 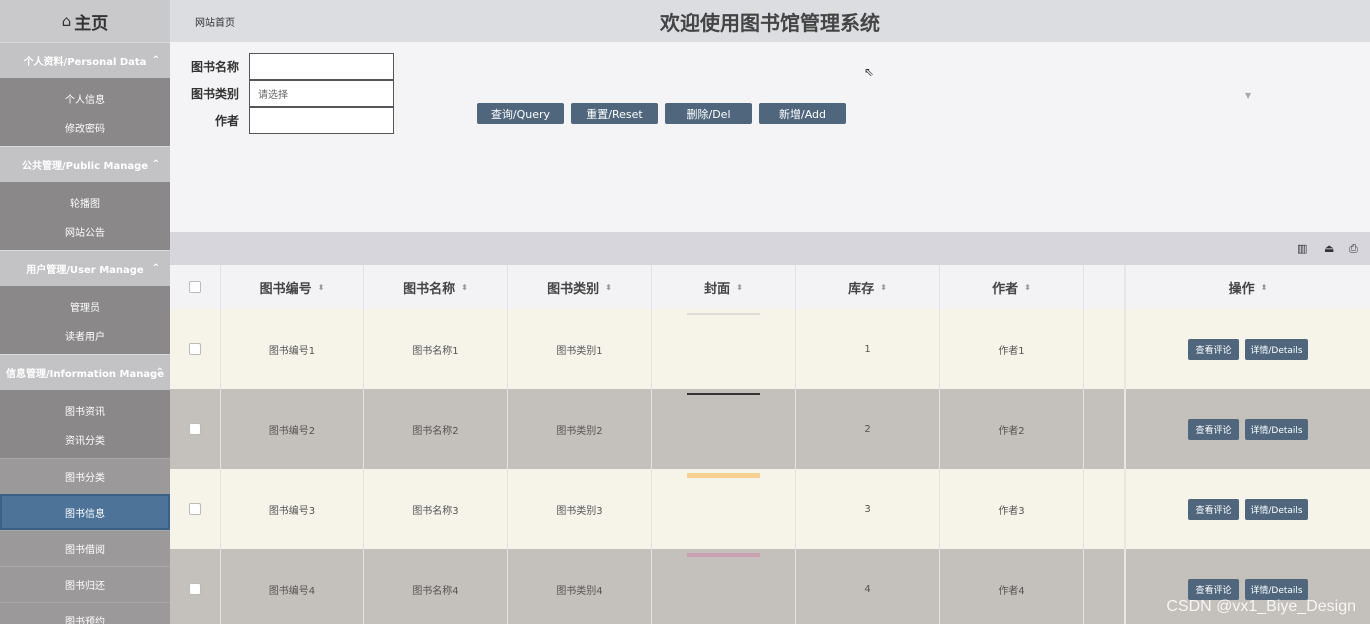 I want to click on sidebar-item-book-info: 图书信息, so click(x=85, y=512).